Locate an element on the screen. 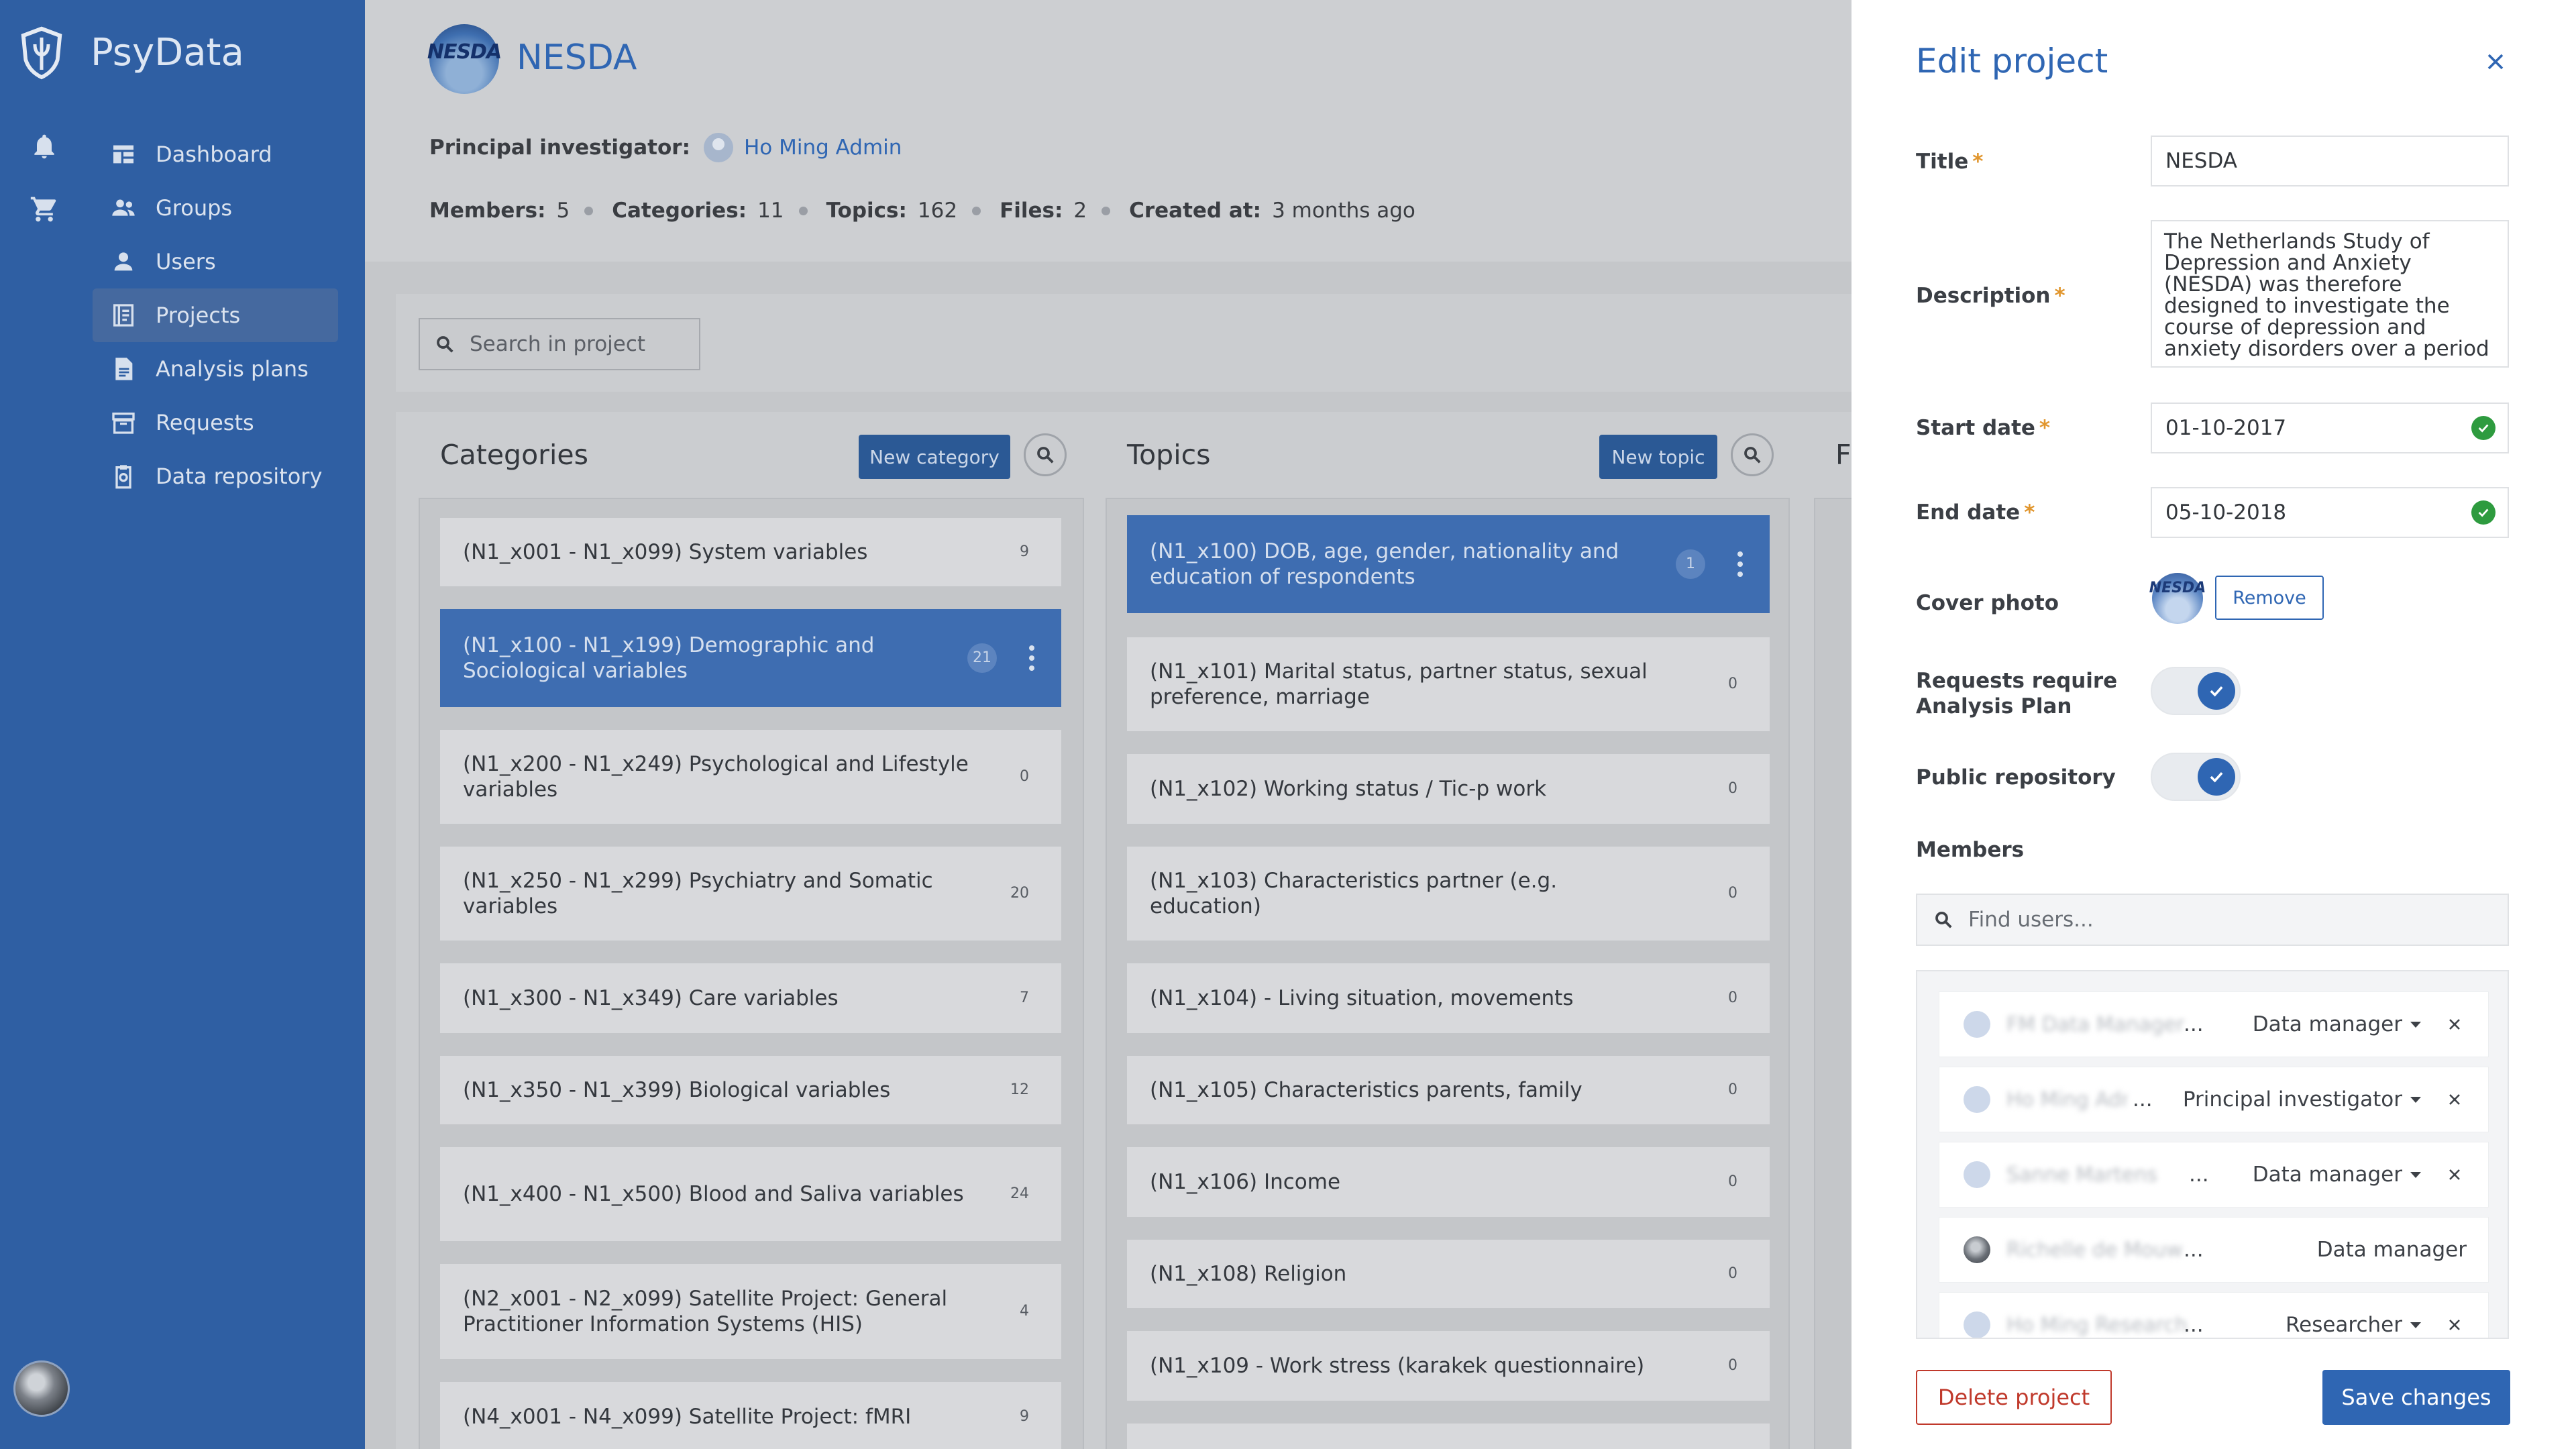 The width and height of the screenshot is (2576, 1449). new-category-button: New category is located at coordinates (934, 457).